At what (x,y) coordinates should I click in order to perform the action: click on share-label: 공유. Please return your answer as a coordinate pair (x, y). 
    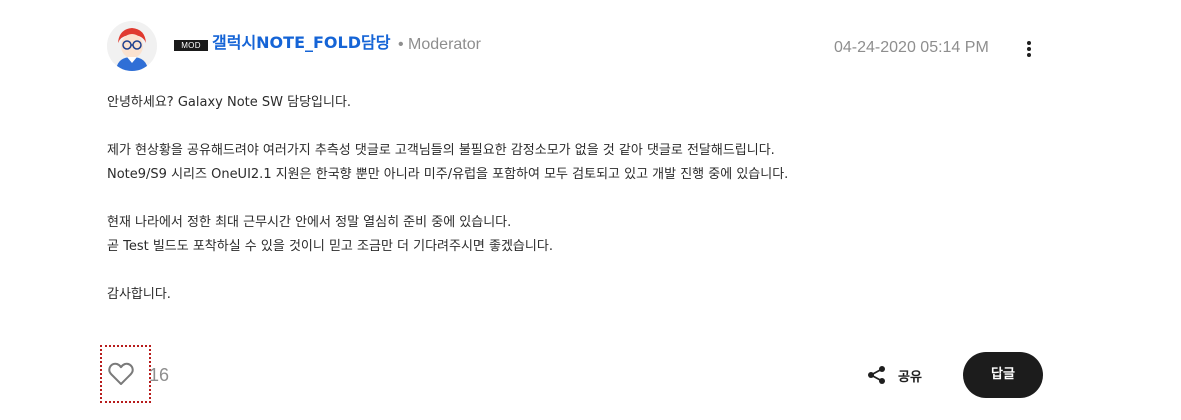
    Looking at the image, I should click on (910, 377).